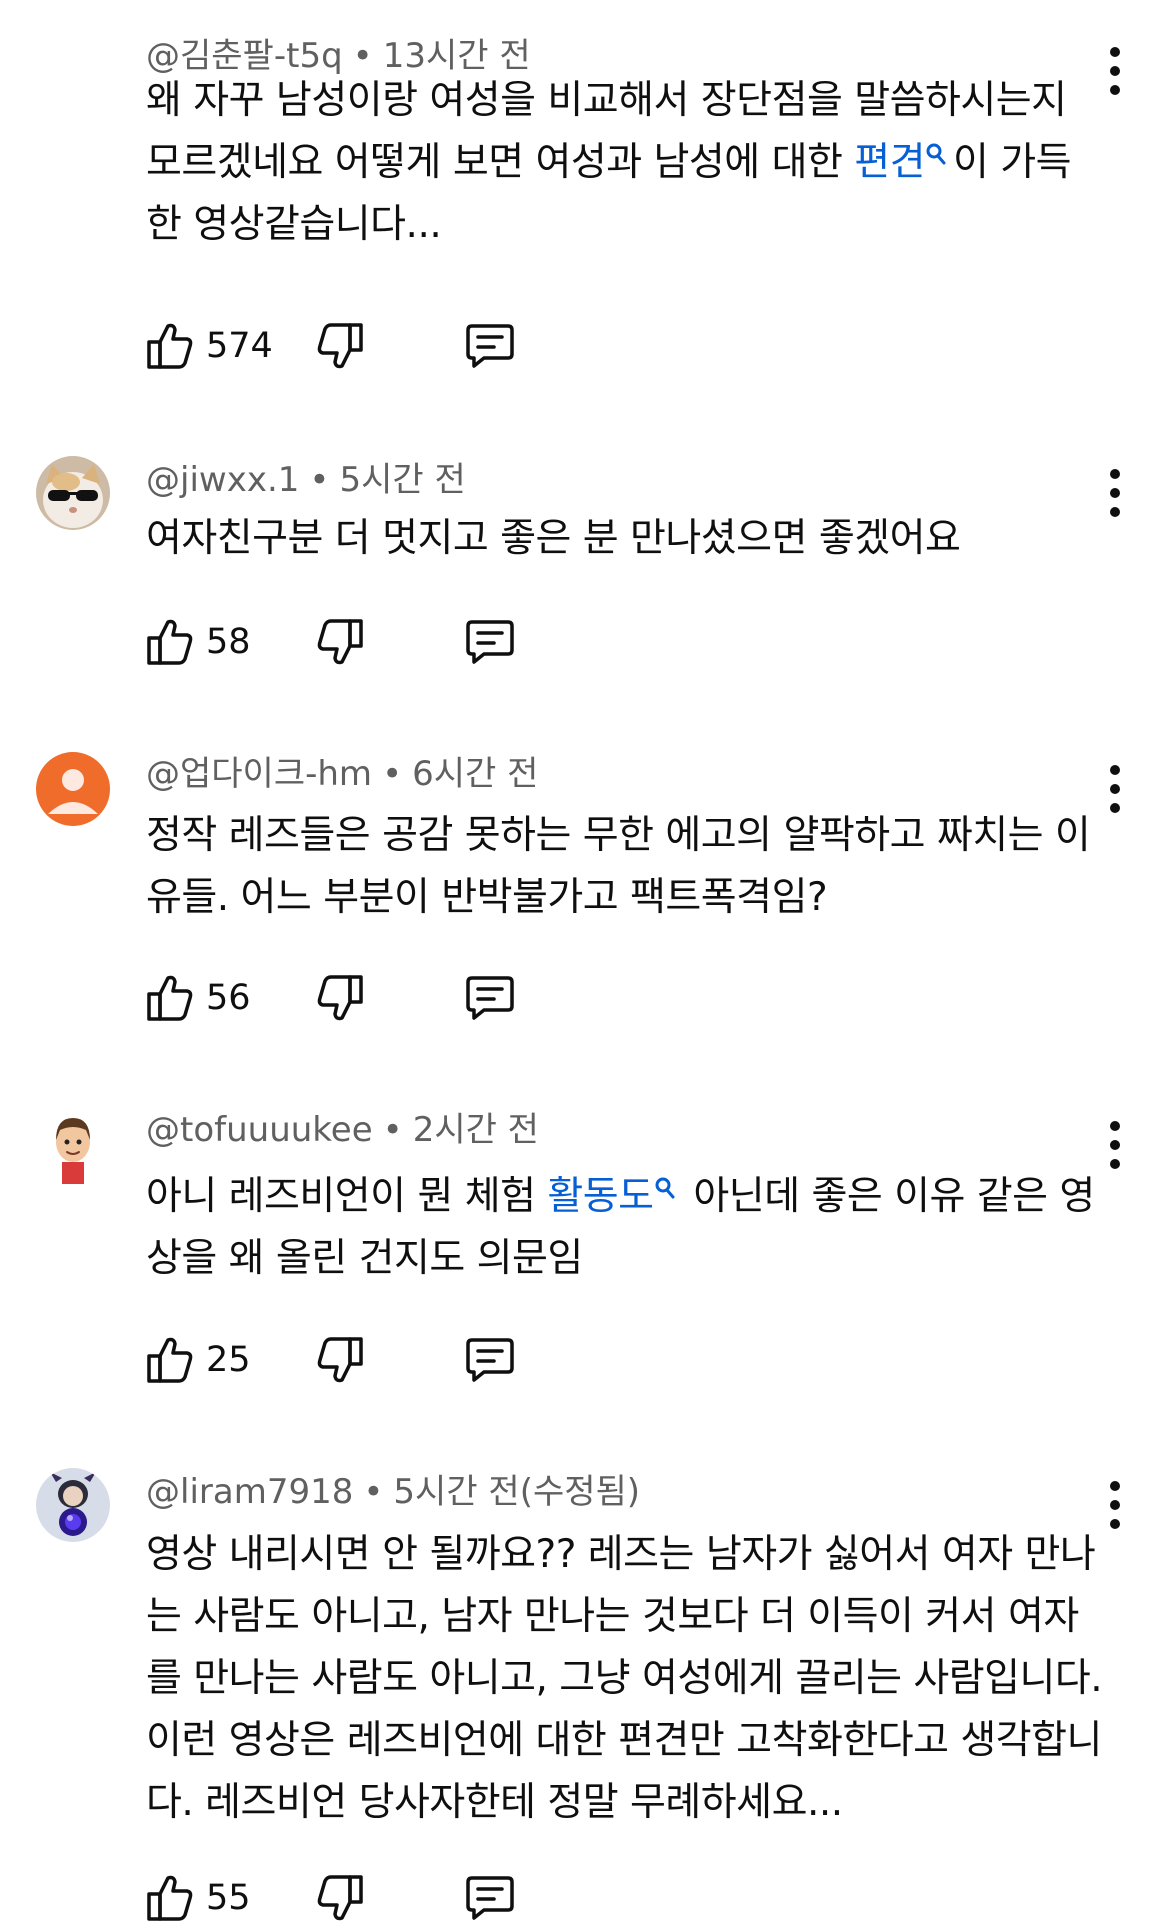  I want to click on comment-text: 여자친구분 더 멋지고 좋은 분 만나셨으면 좋겠어요, so click(626, 539).